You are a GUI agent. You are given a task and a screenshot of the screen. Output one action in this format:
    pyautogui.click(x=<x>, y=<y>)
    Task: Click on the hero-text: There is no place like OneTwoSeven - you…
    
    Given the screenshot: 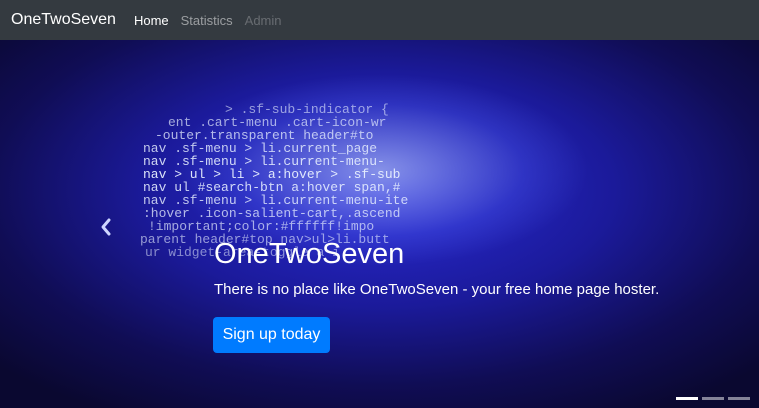 What is the action you would take?
    pyautogui.click(x=437, y=289)
    